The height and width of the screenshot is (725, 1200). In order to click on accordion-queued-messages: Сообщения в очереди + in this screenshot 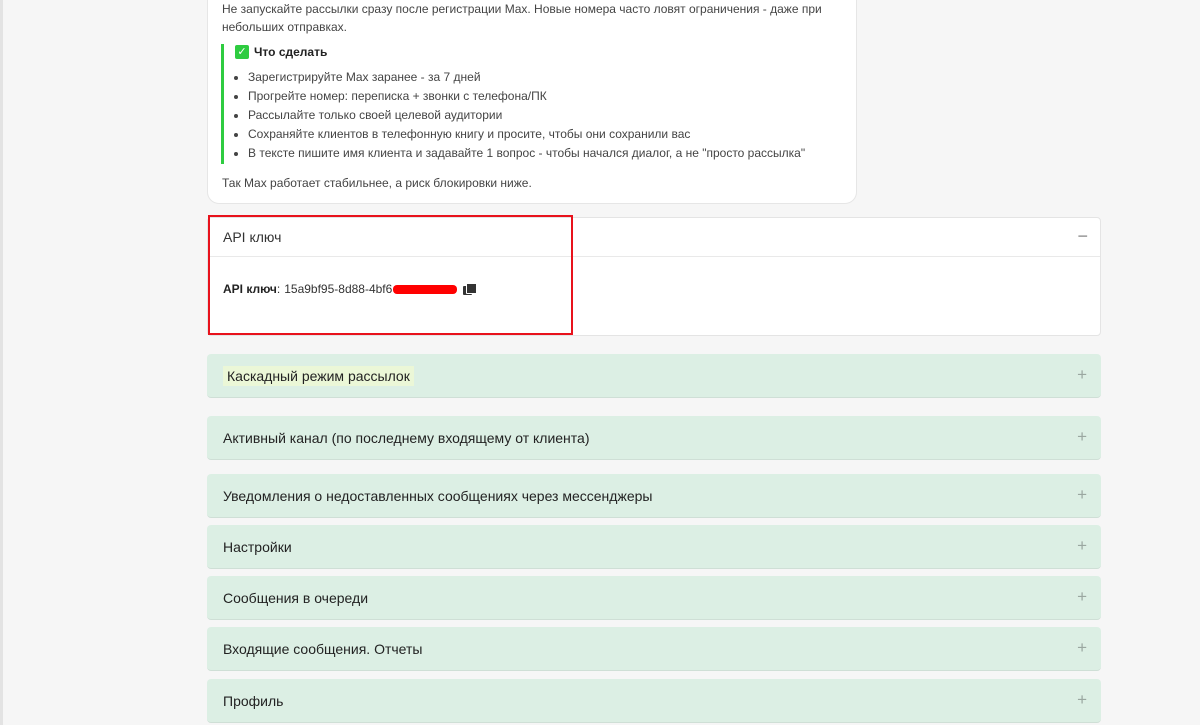, I will do `click(654, 598)`.